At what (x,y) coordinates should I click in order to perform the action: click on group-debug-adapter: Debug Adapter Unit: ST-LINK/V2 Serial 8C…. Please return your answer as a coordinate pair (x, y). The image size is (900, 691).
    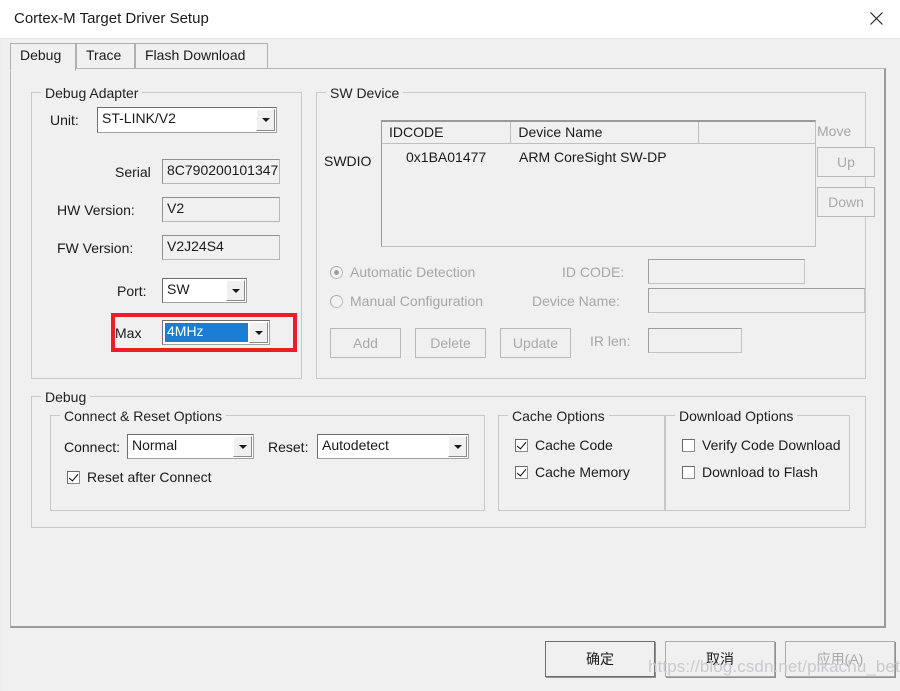
    Looking at the image, I should click on (166, 232).